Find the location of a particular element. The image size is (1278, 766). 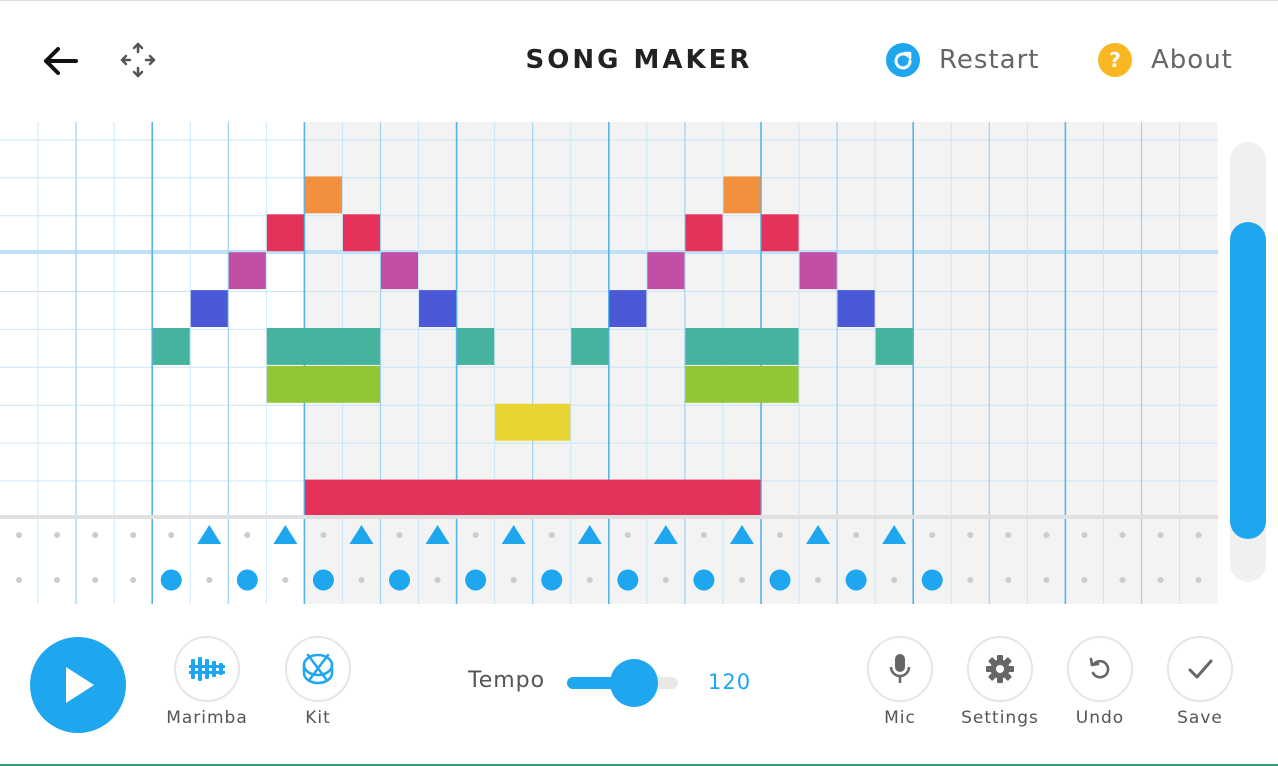

question-icon: ? is located at coordinates (1115, 60).